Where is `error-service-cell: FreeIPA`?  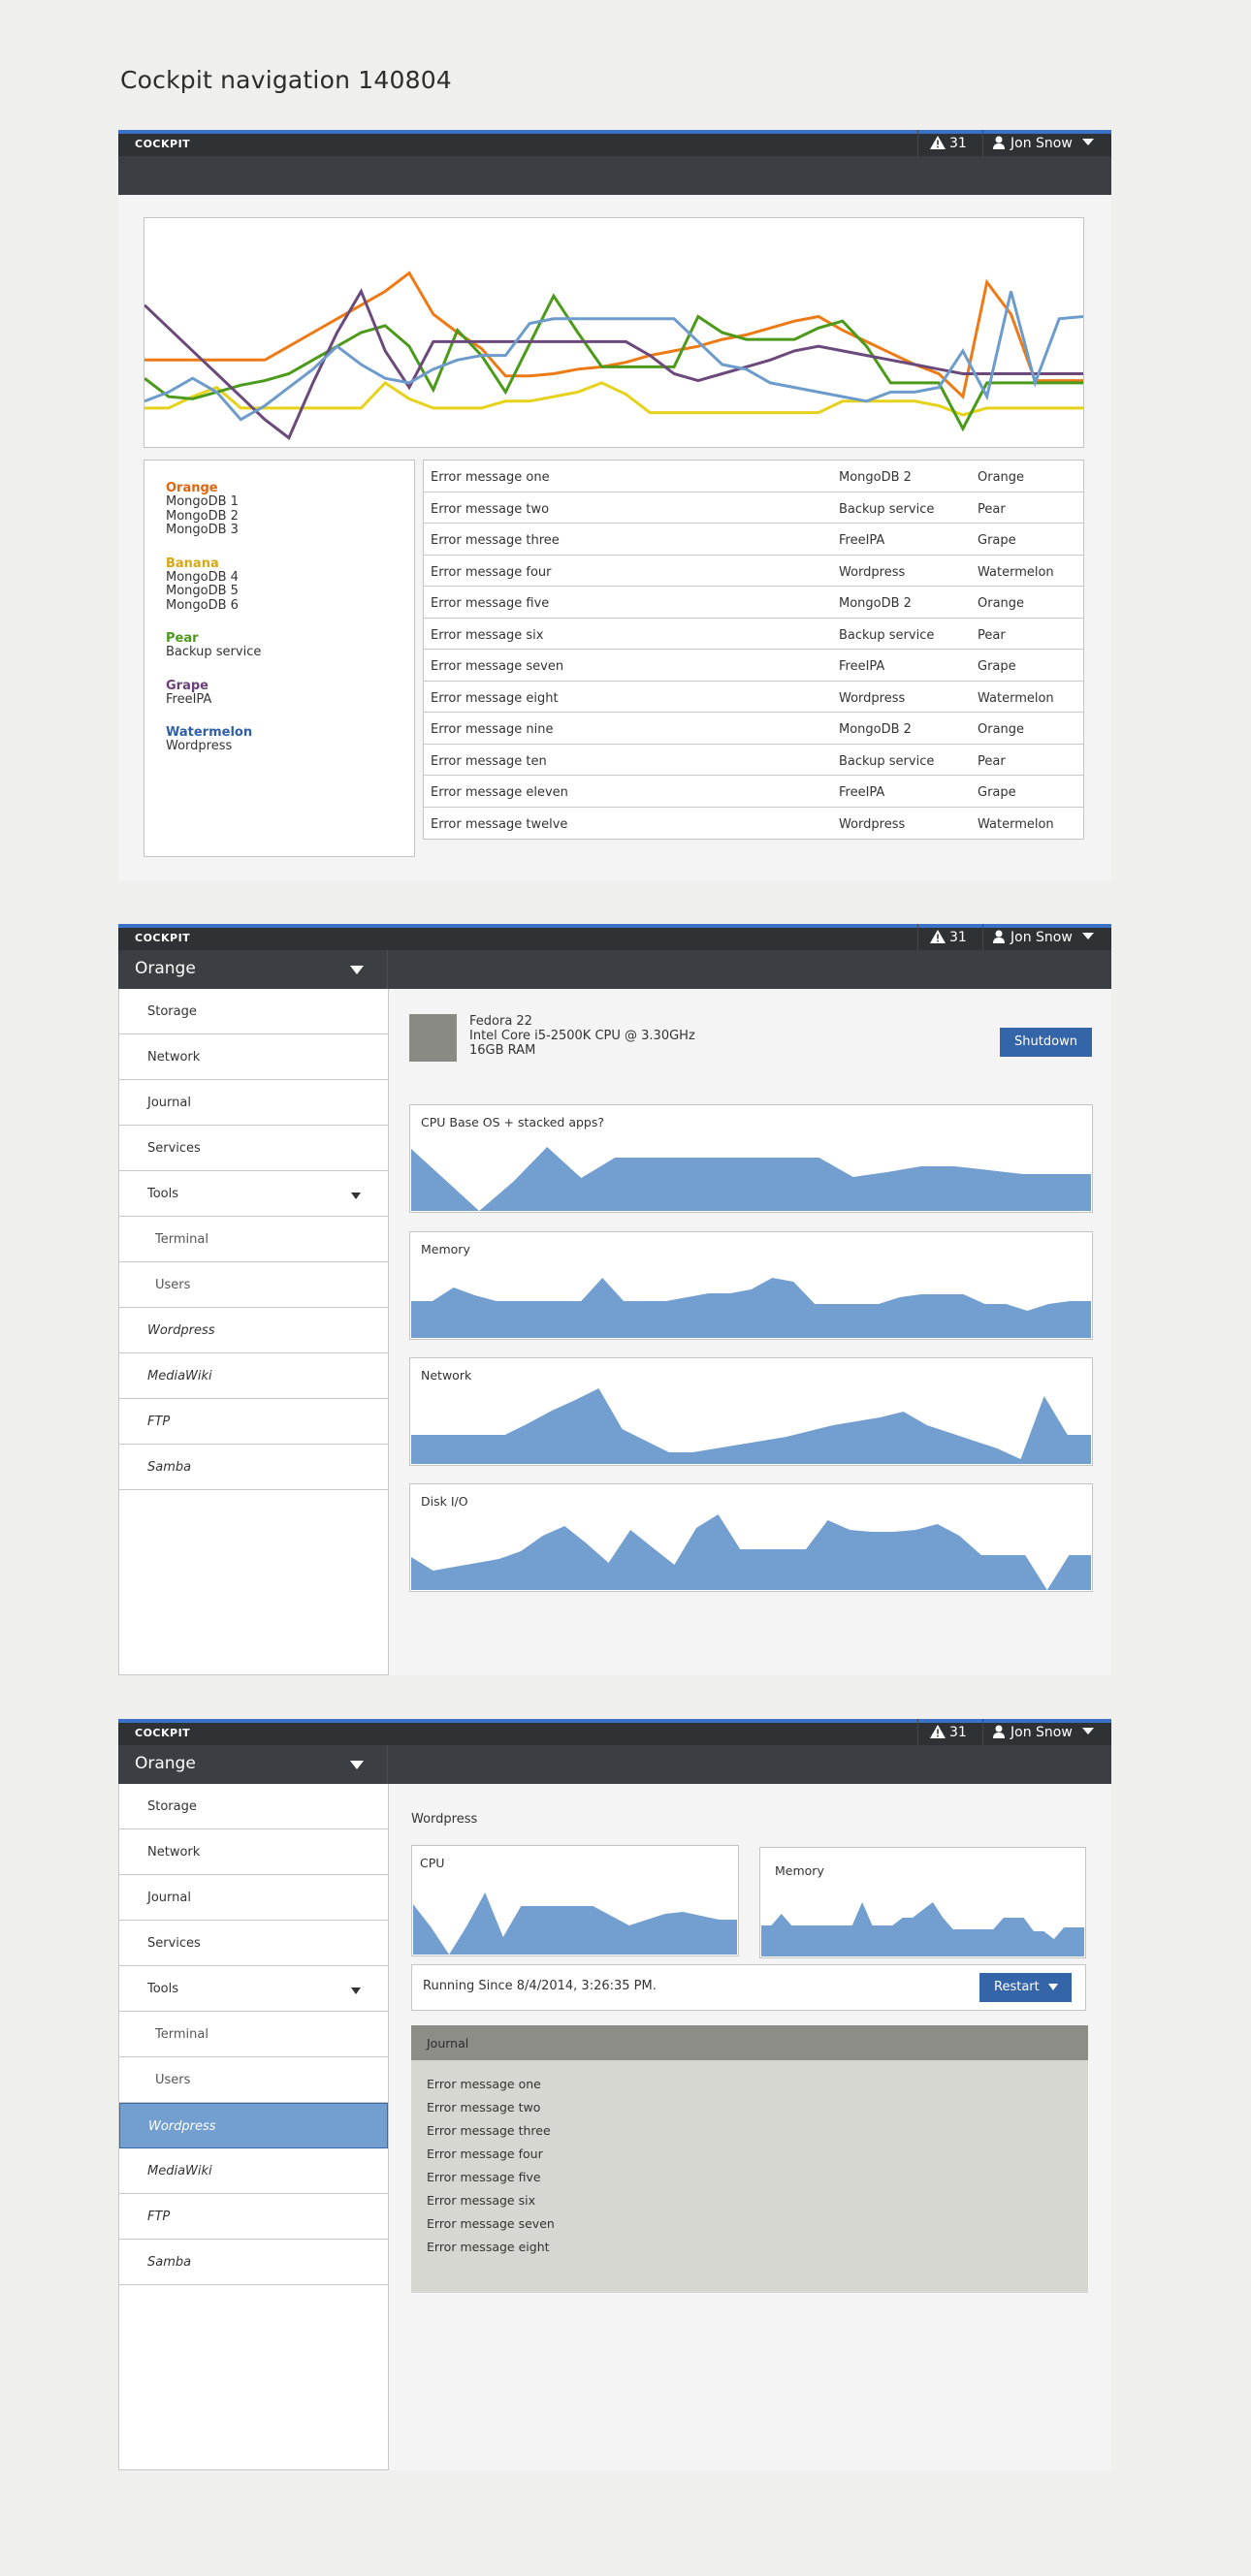 error-service-cell: FreeIPA is located at coordinates (862, 792).